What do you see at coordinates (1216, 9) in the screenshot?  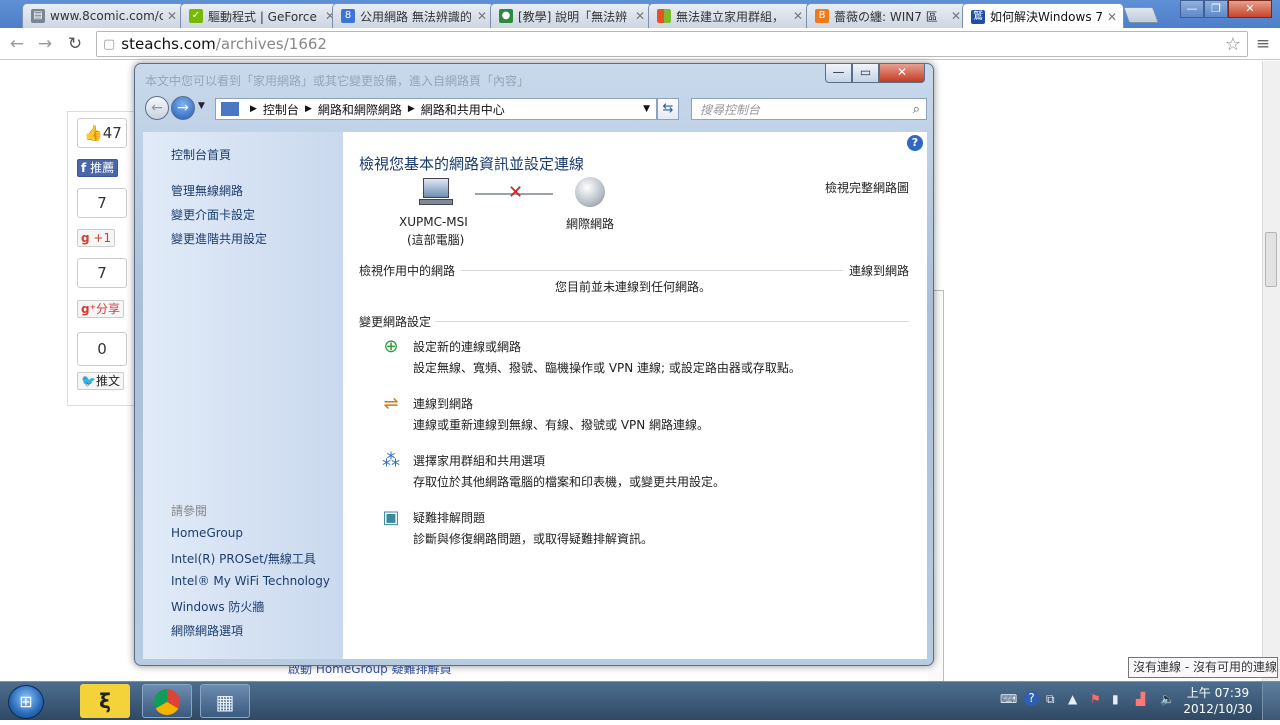 I see `maximize-button: ❐` at bounding box center [1216, 9].